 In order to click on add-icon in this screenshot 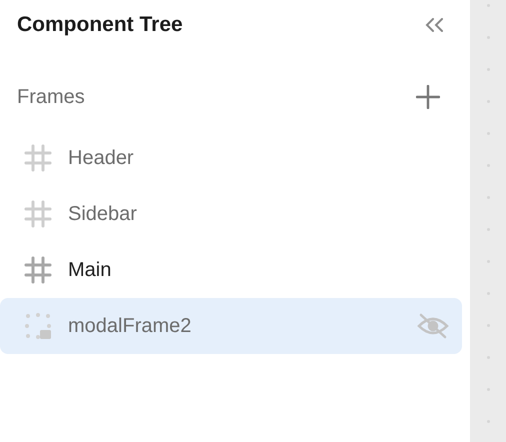, I will do `click(428, 97)`.